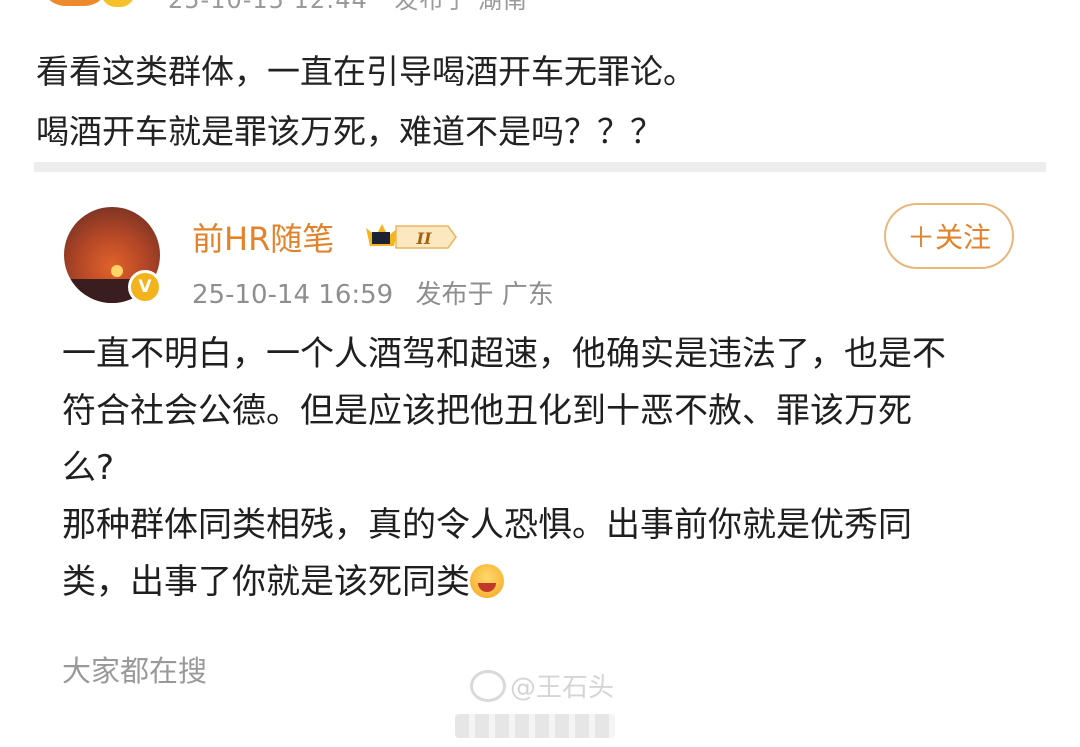 This screenshot has height=747, width=1080. I want to click on level-text: II, so click(424, 238).